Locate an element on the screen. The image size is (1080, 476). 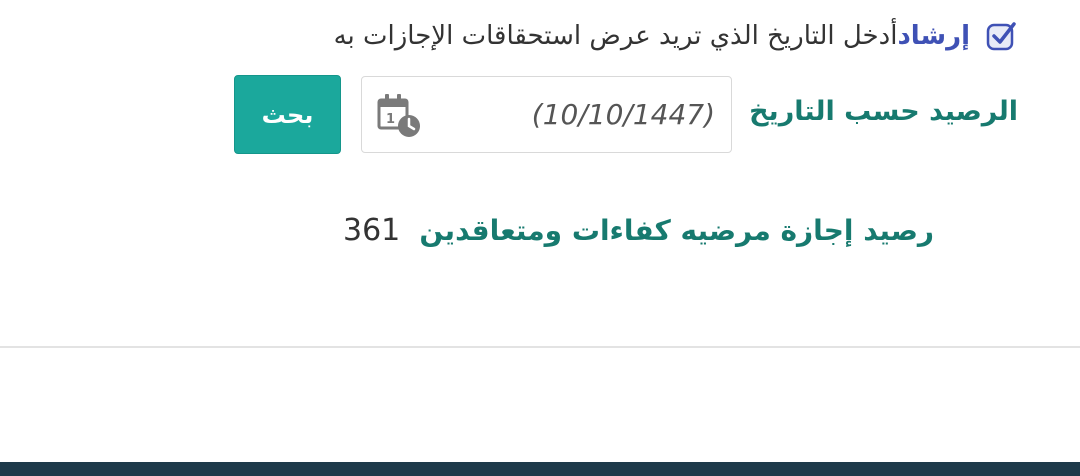
svg-text: 1 is located at coordinates (390, 119).